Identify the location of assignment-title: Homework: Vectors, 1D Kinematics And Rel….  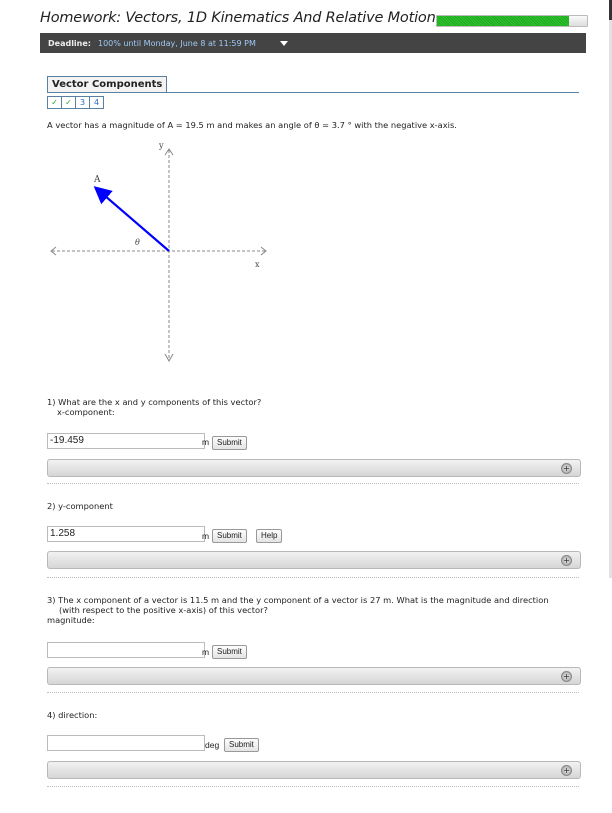
(238, 18).